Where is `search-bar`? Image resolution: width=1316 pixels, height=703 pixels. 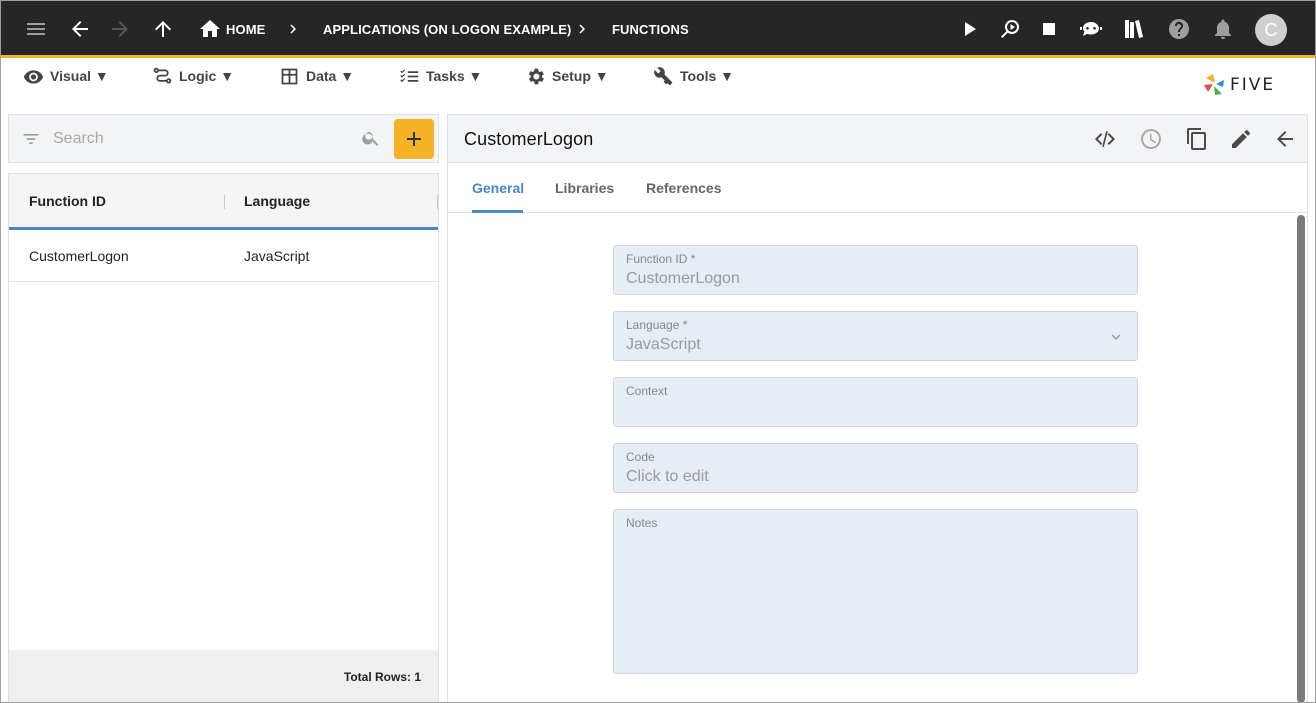 search-bar is located at coordinates (223, 138).